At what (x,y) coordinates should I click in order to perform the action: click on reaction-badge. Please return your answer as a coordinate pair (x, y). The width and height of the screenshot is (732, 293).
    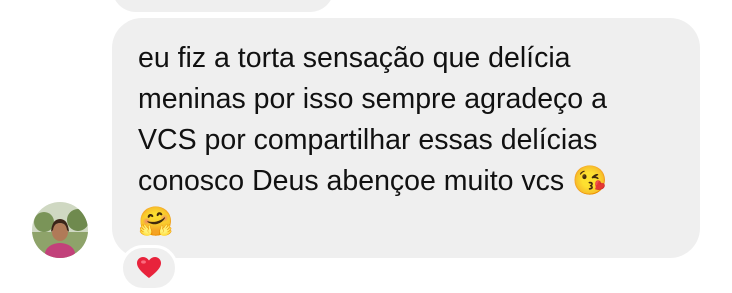
    Looking at the image, I should click on (149, 268).